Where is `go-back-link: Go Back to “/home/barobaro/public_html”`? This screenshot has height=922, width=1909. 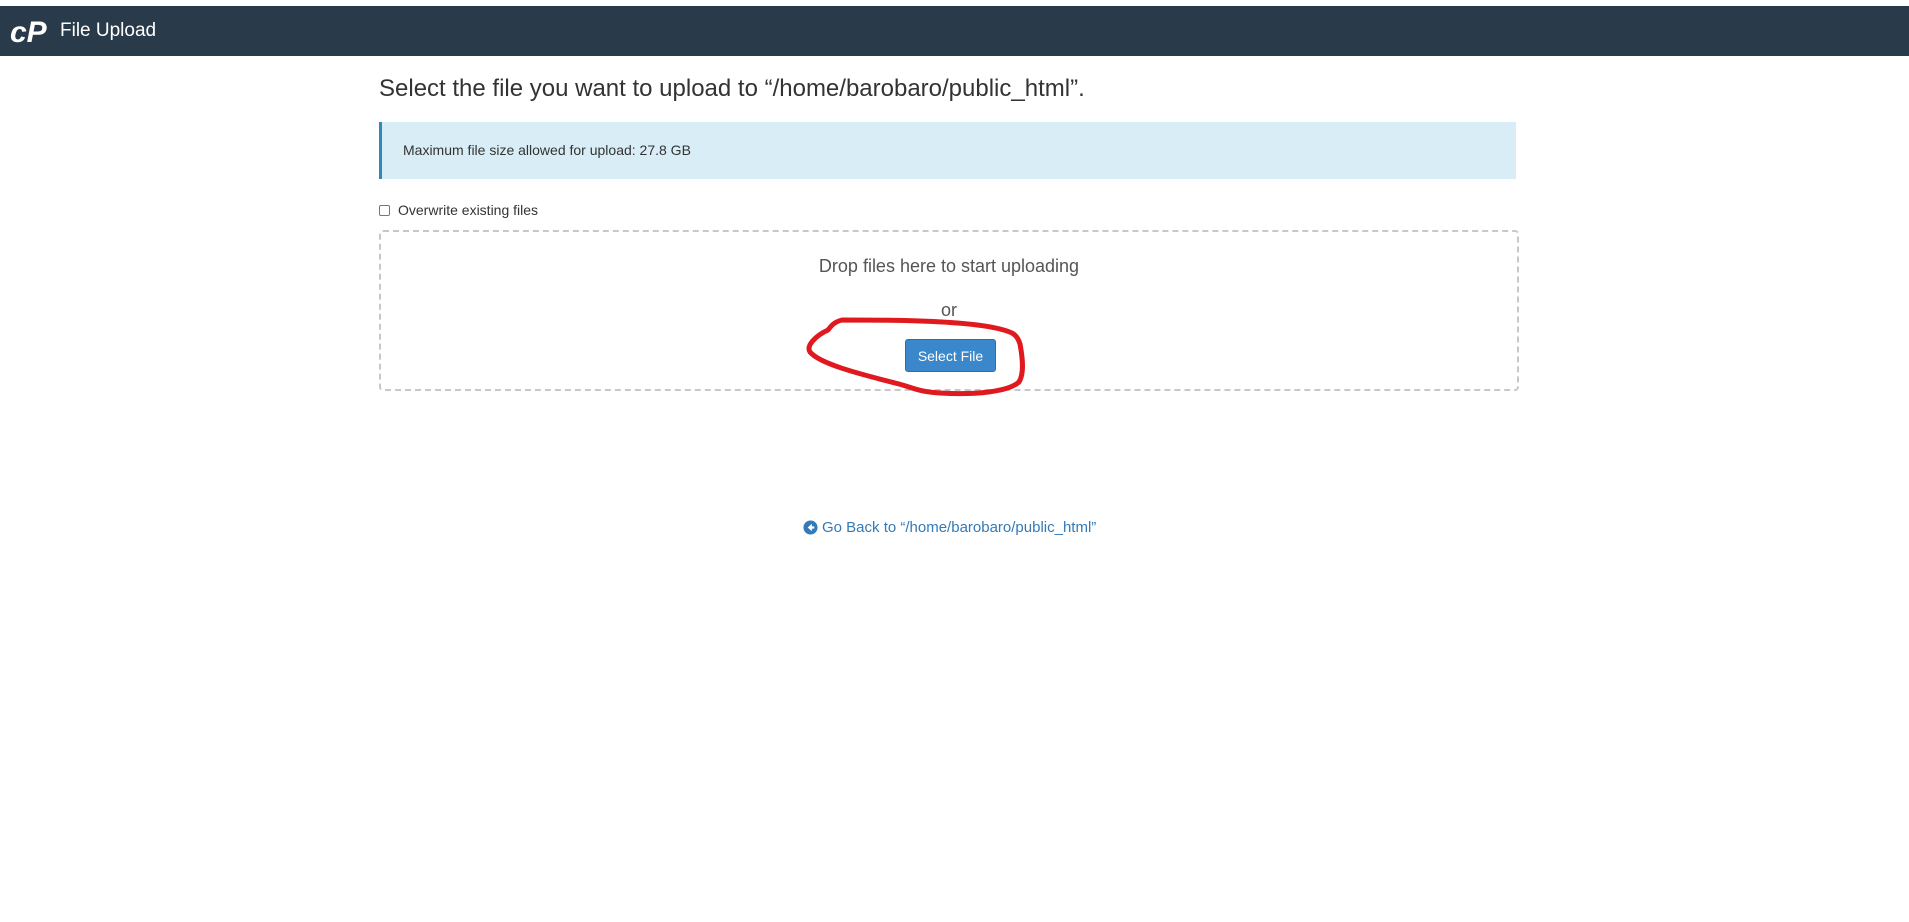
go-back-link: Go Back to “/home/barobaro/public_html” is located at coordinates (949, 527).